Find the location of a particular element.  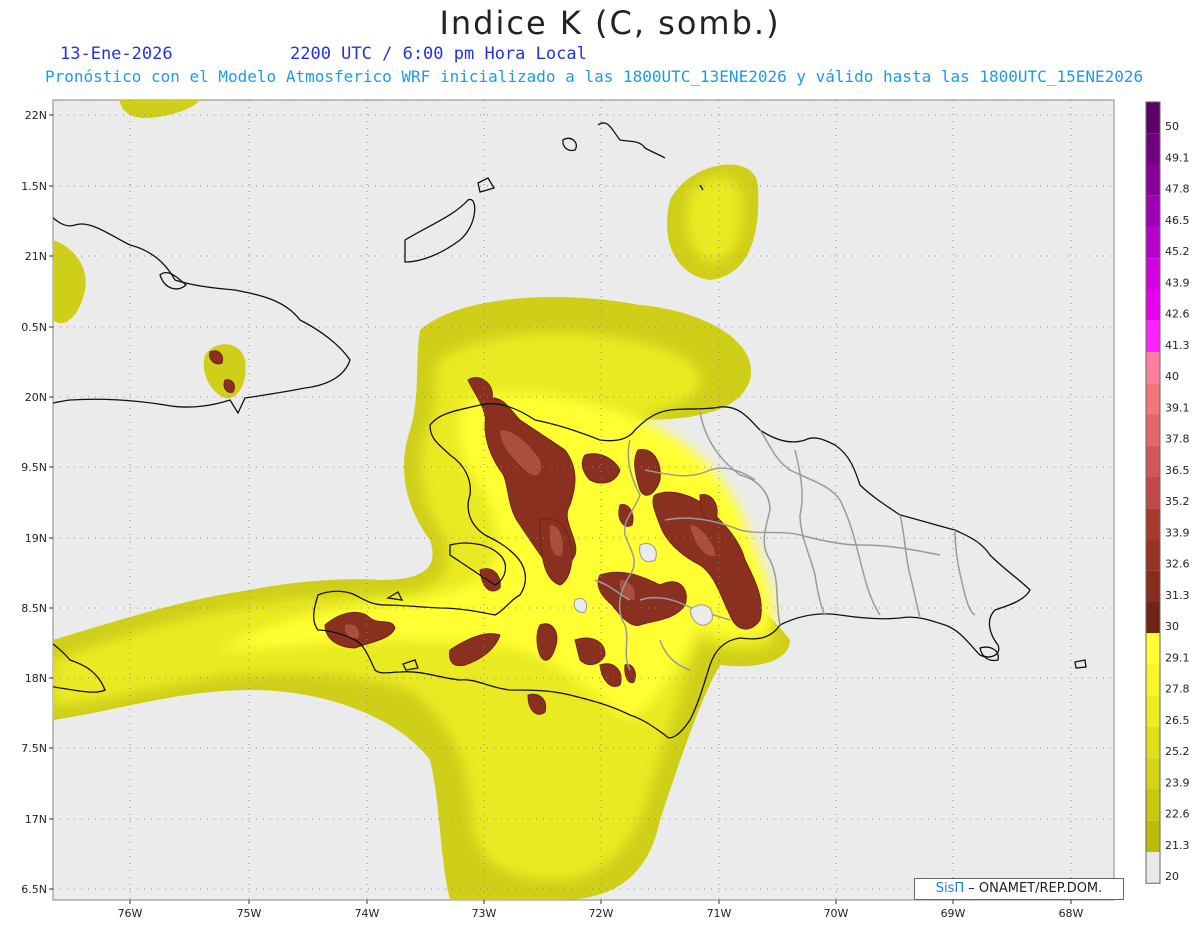

lon-label: 71W is located at coordinates (719, 913).